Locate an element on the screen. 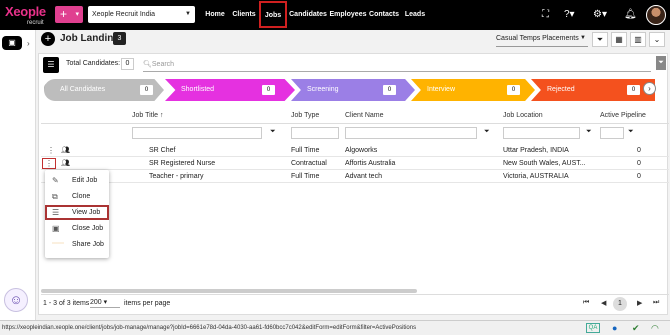 The width and height of the screenshot is (670, 335). page-title: Job Landing is located at coordinates (90, 38).